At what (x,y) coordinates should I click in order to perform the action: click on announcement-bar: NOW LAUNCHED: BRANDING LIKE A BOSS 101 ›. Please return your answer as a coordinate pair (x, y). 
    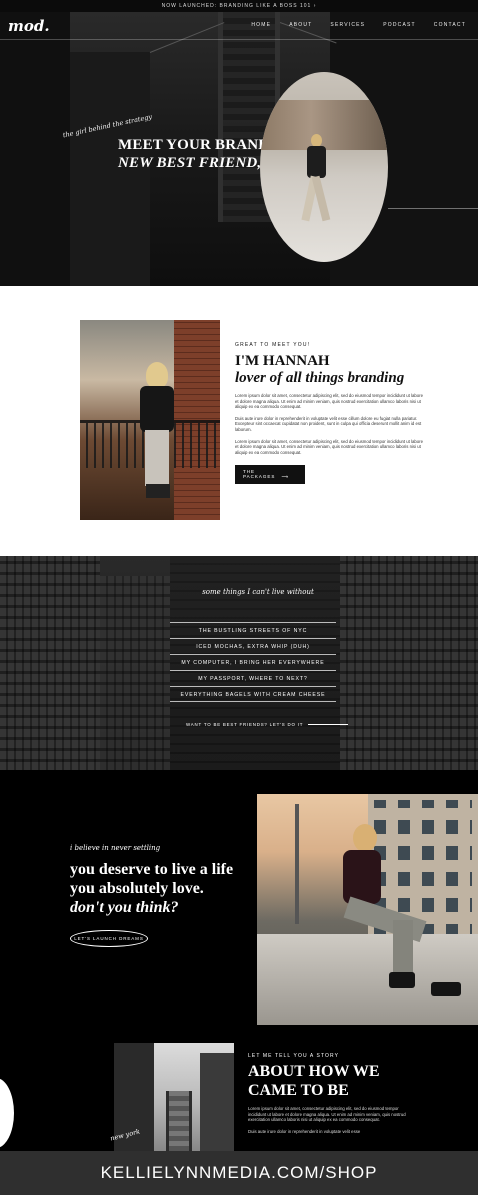
    Looking at the image, I should click on (239, 6).